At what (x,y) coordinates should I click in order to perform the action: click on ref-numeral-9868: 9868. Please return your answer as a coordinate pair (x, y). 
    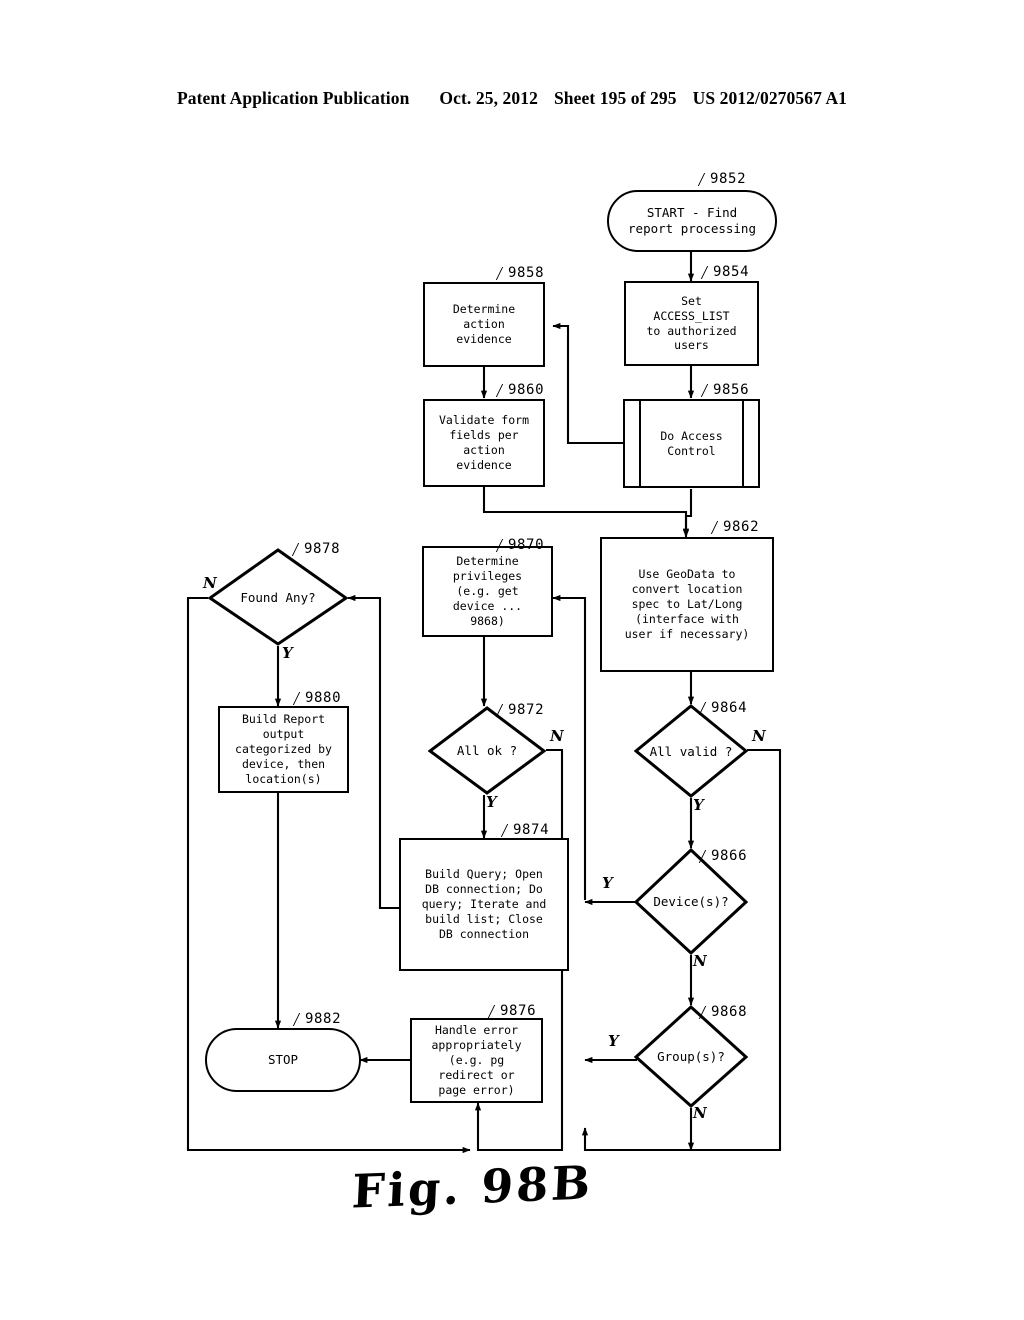
    Looking at the image, I should click on (729, 1012).